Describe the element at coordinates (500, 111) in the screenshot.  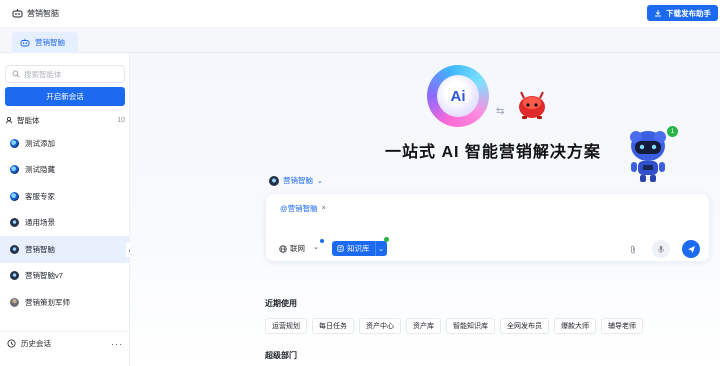
I see `swap-arrows-icon: ⇆` at that location.